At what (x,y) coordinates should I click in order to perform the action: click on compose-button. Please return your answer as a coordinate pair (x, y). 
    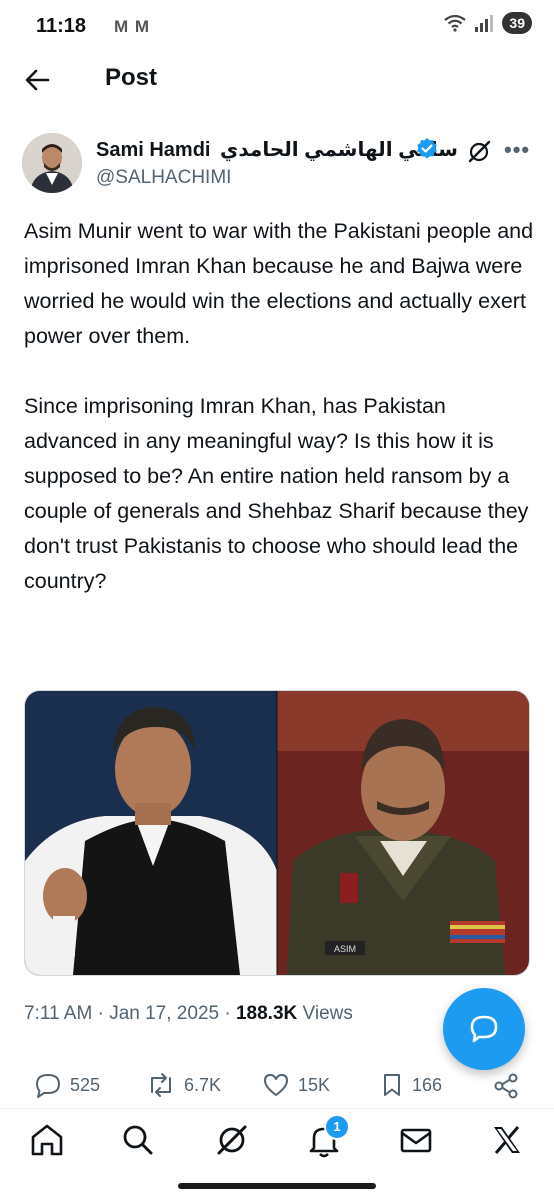
    Looking at the image, I should click on (484, 1029).